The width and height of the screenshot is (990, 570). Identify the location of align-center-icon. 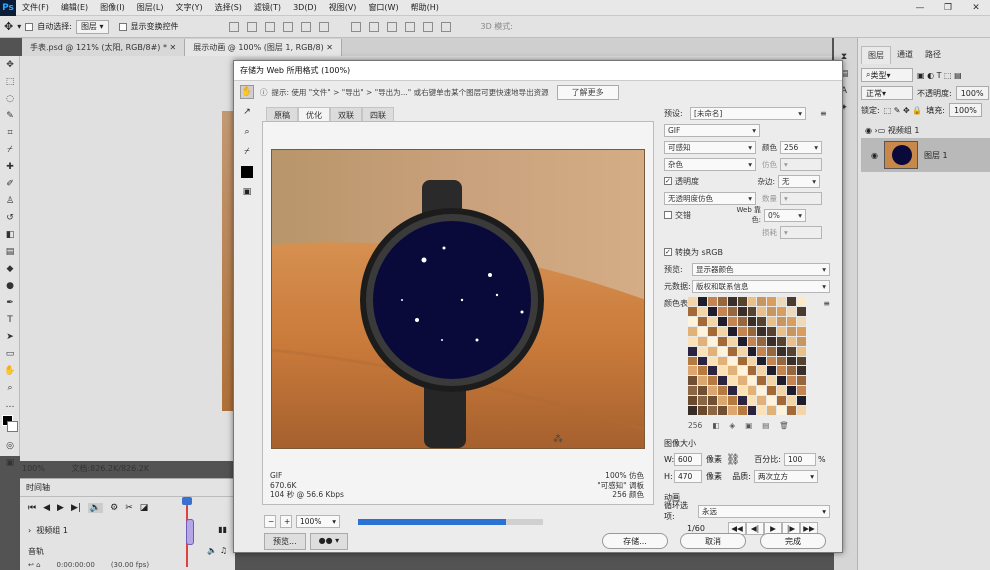
(305, 26).